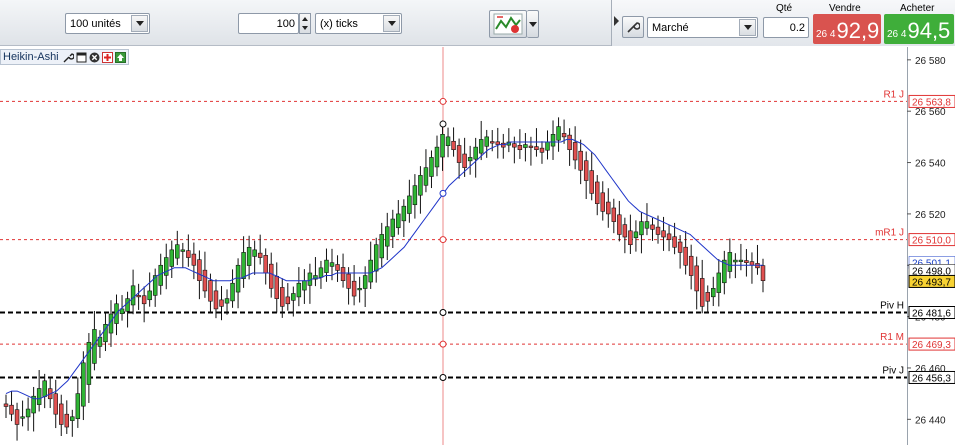 Image resolution: width=955 pixels, height=445 pixels. What do you see at coordinates (616, 21) in the screenshot?
I see `collapse-arrow-icon` at bounding box center [616, 21].